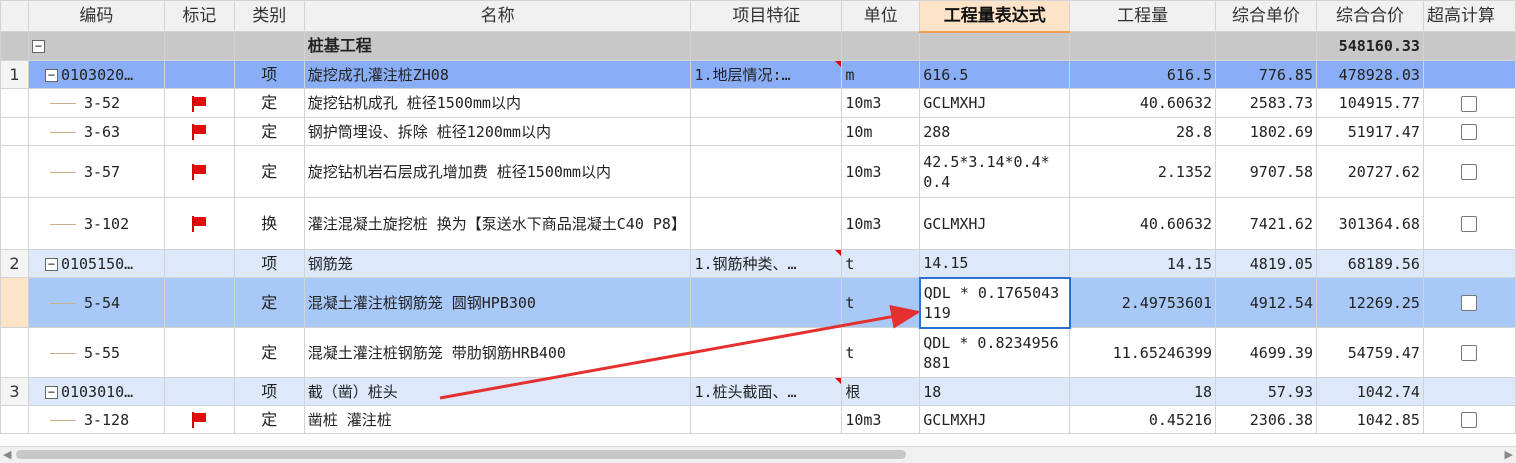  I want to click on price-cell: 1802.69, so click(1266, 131).